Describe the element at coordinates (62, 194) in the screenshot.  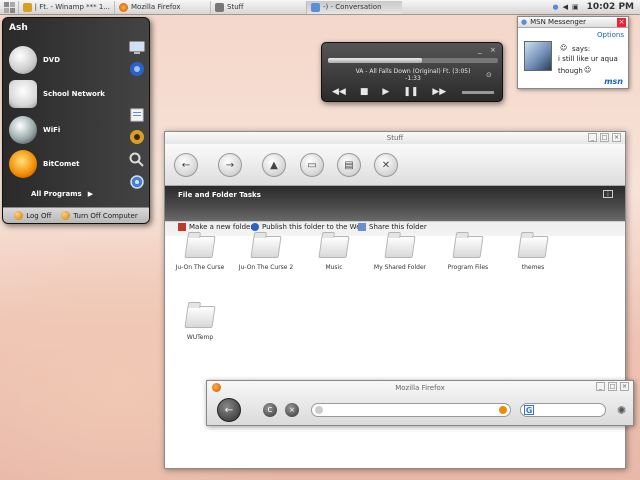
I see `all-programs-button: All Programs ▶` at that location.